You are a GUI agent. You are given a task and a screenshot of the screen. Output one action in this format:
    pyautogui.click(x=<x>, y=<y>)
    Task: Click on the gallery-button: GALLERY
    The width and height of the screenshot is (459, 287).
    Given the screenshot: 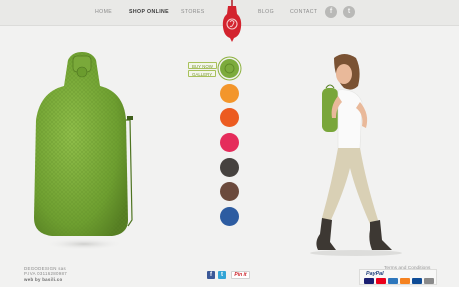 What is the action you would take?
    pyautogui.click(x=202, y=73)
    